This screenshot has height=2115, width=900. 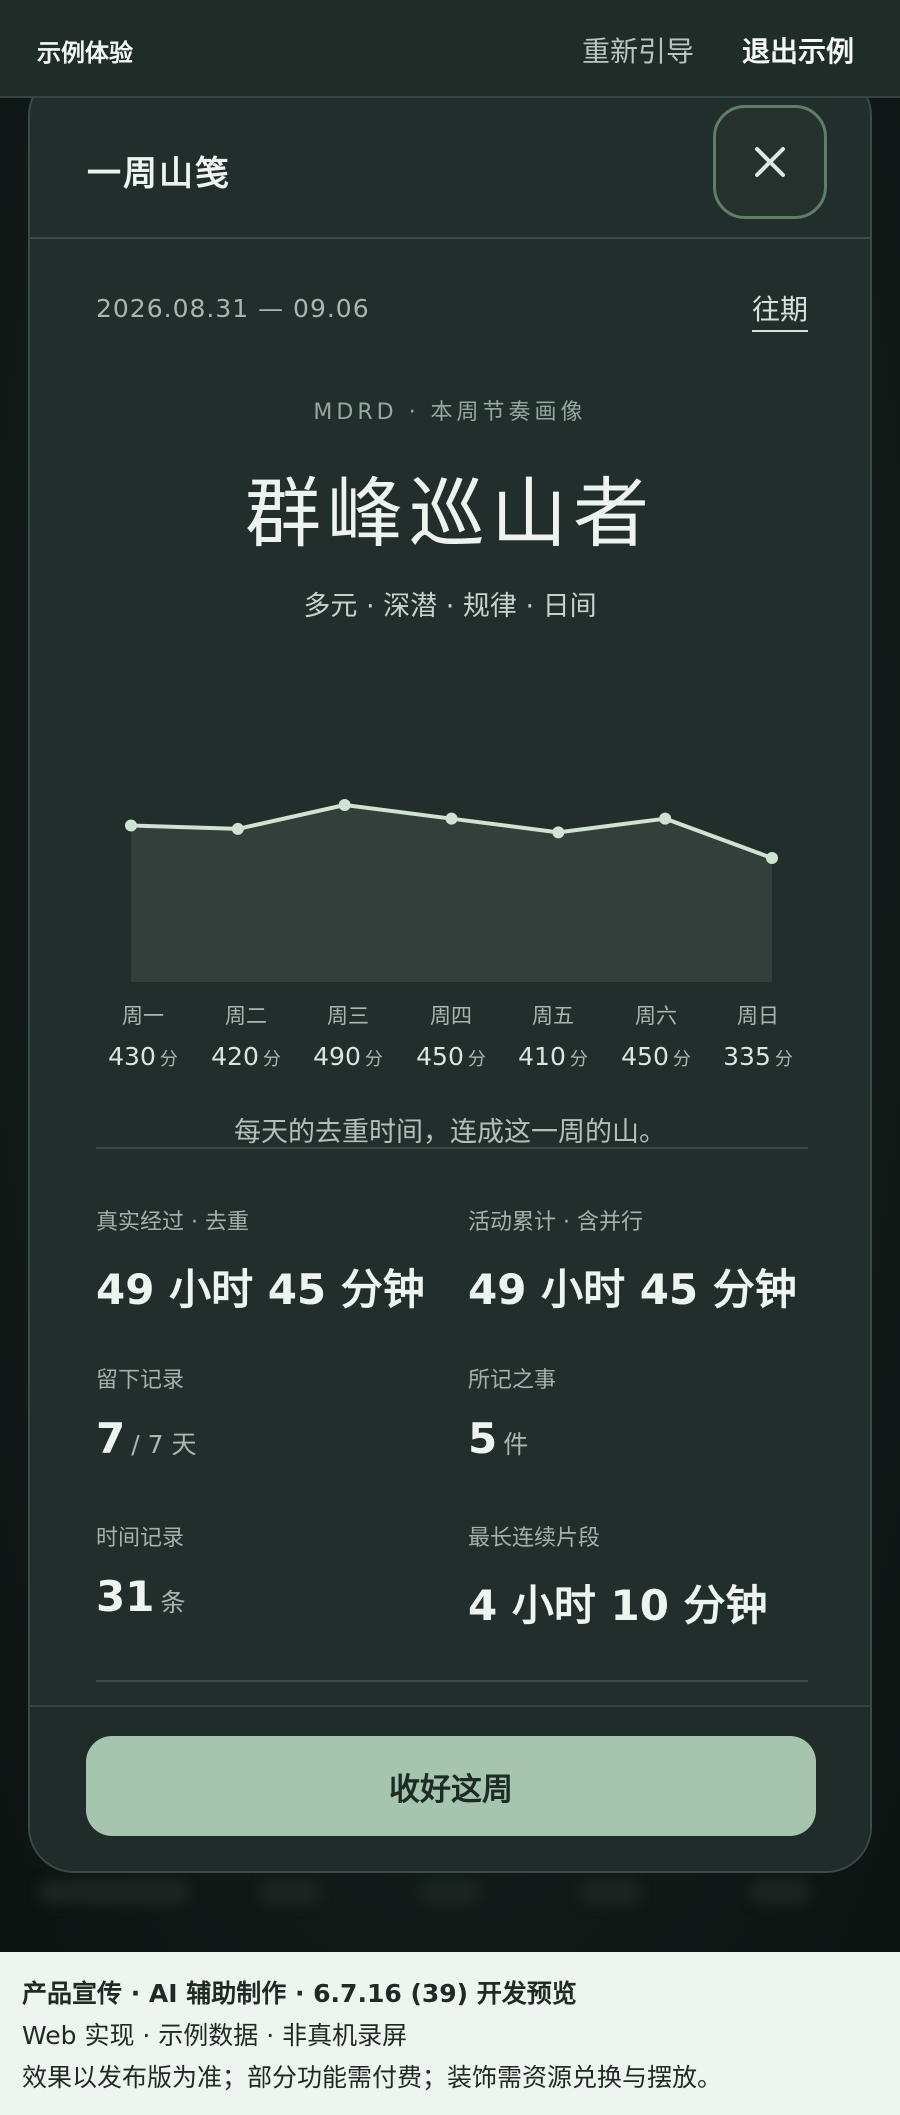 What do you see at coordinates (246, 1056) in the screenshot?
I see `chart-day-value: 420 分` at bounding box center [246, 1056].